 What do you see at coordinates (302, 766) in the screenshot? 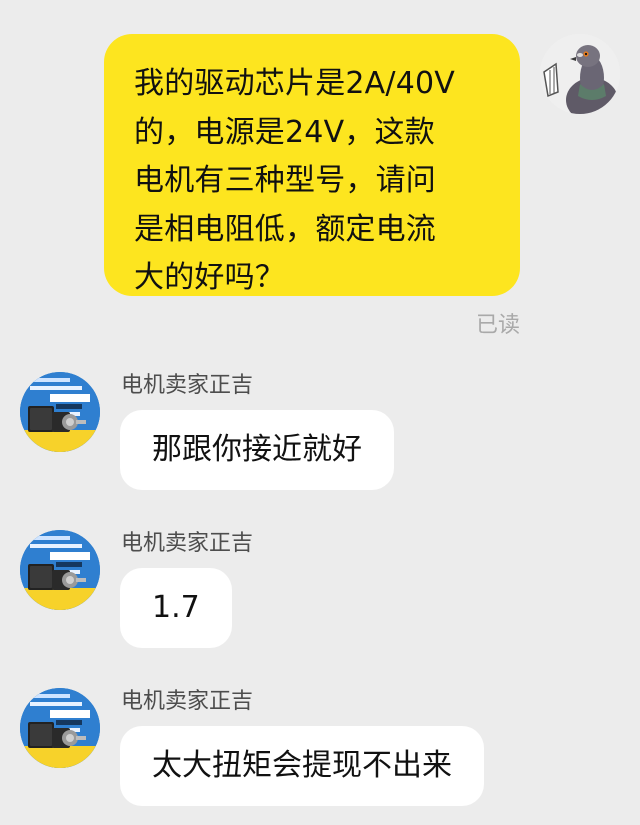
I see `incoming-message-bubble: 太大扭矩会提现不出来` at bounding box center [302, 766].